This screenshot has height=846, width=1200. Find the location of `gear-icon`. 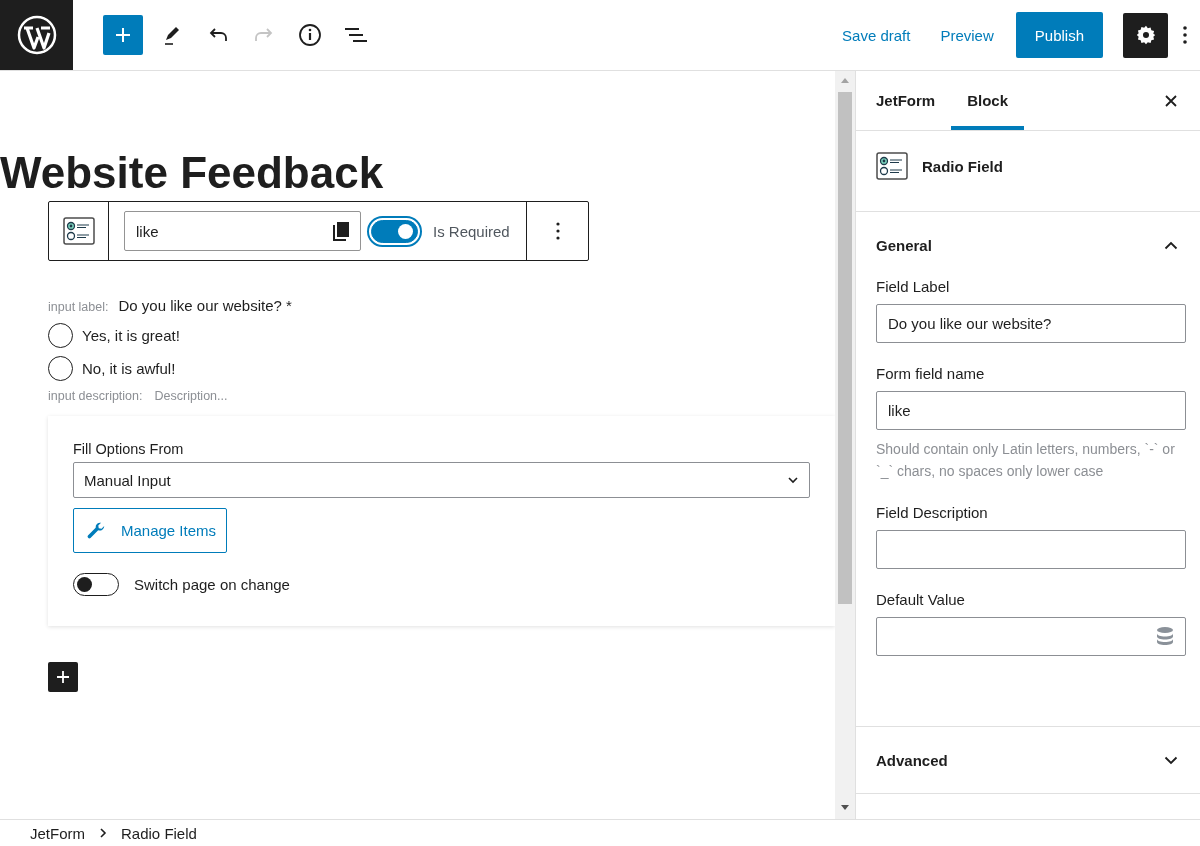

gear-icon is located at coordinates (1145, 35).